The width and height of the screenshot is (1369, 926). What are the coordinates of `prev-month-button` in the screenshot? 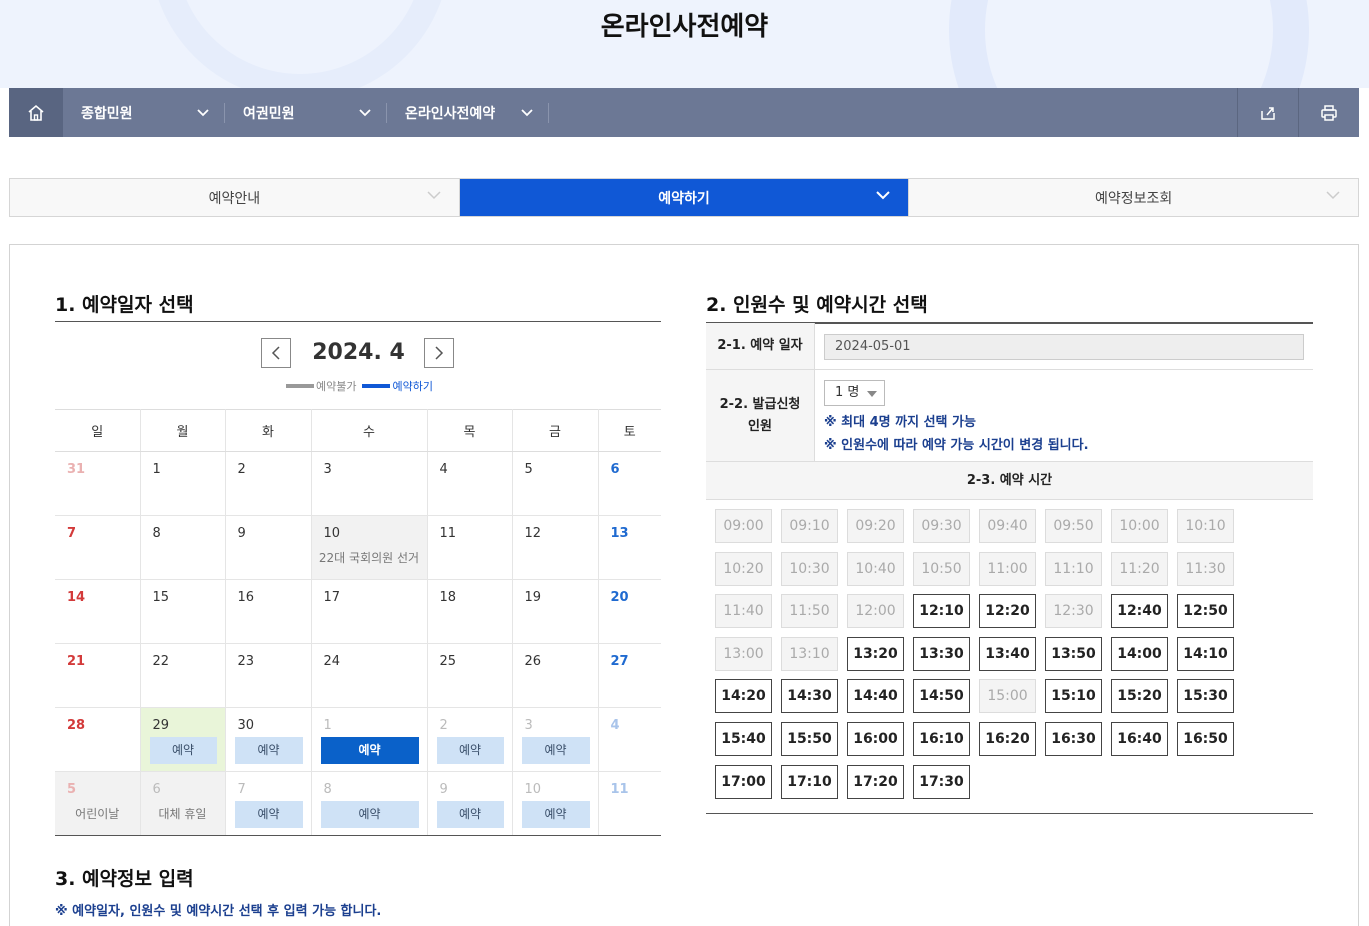 It's located at (276, 353).